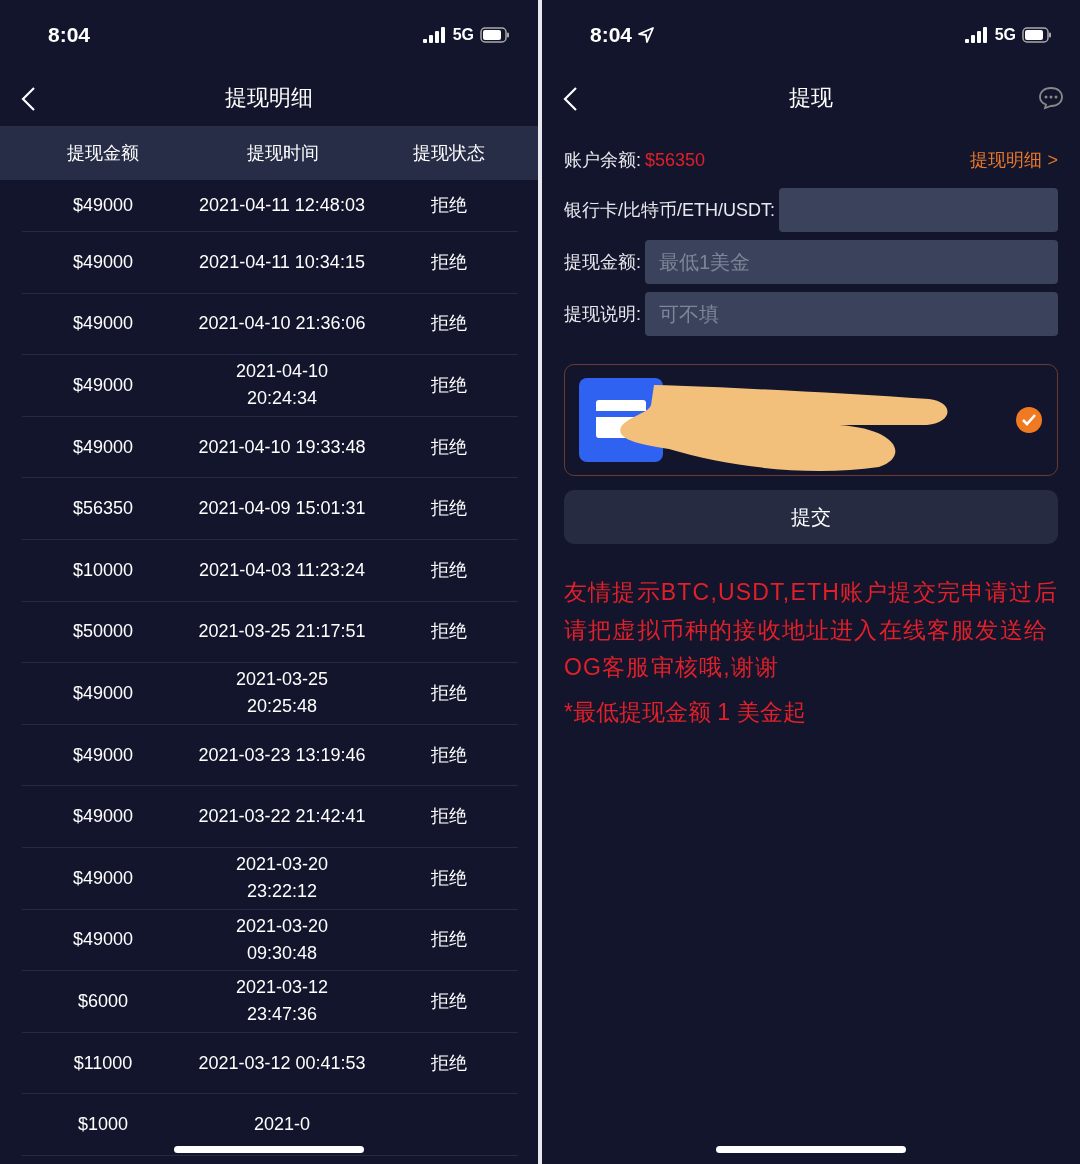 The image size is (1080, 1164). Describe the element at coordinates (282, 447) in the screenshot. I see `time-cell-text: 2021-04-10 19:33:48` at that location.